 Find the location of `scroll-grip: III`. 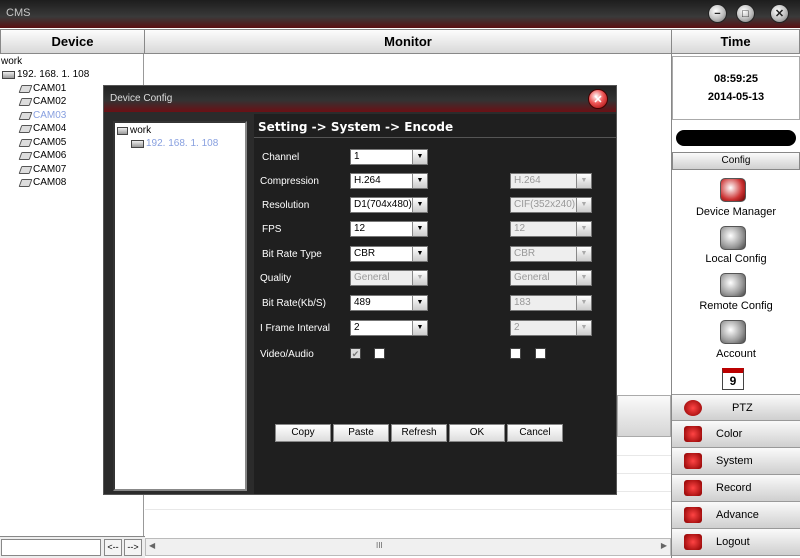

scroll-grip: III is located at coordinates (379, 545).